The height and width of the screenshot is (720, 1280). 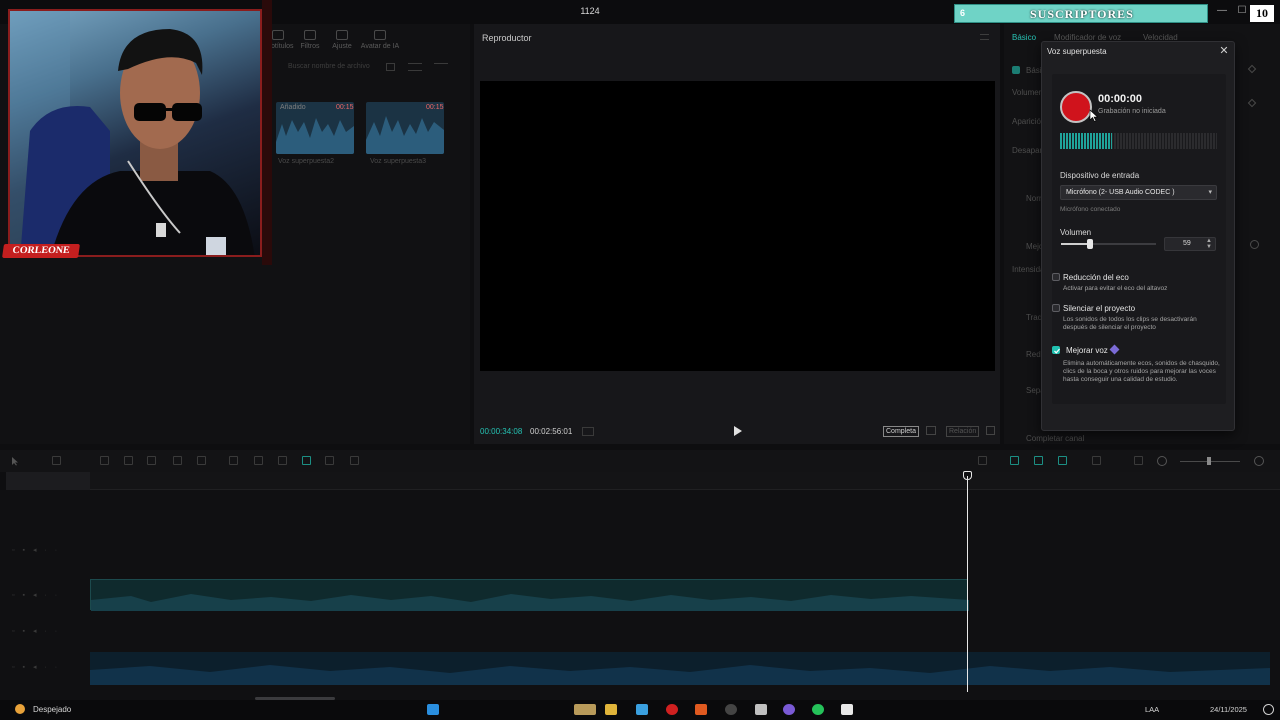 What do you see at coordinates (1132, 111) in the screenshot?
I see `record-status: Grabación no iniciada` at bounding box center [1132, 111].